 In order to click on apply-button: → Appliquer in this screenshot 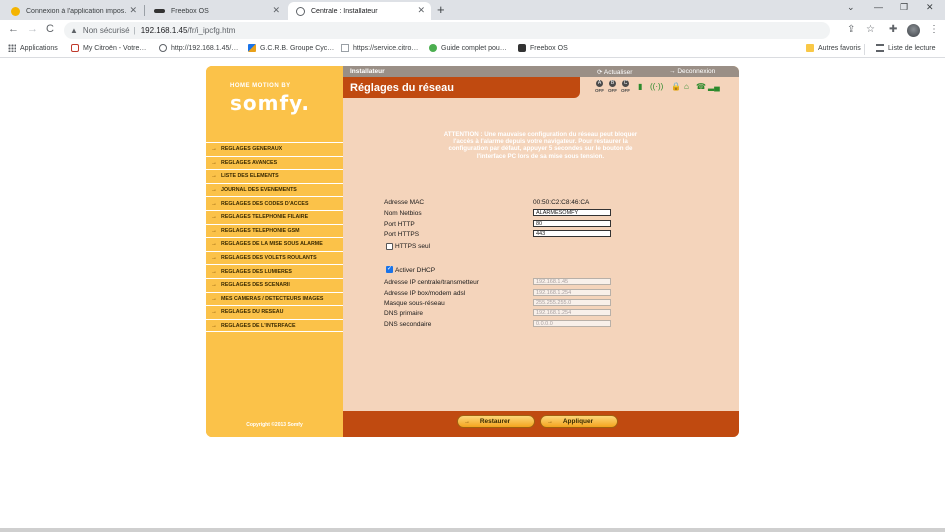, I will do `click(579, 421)`.